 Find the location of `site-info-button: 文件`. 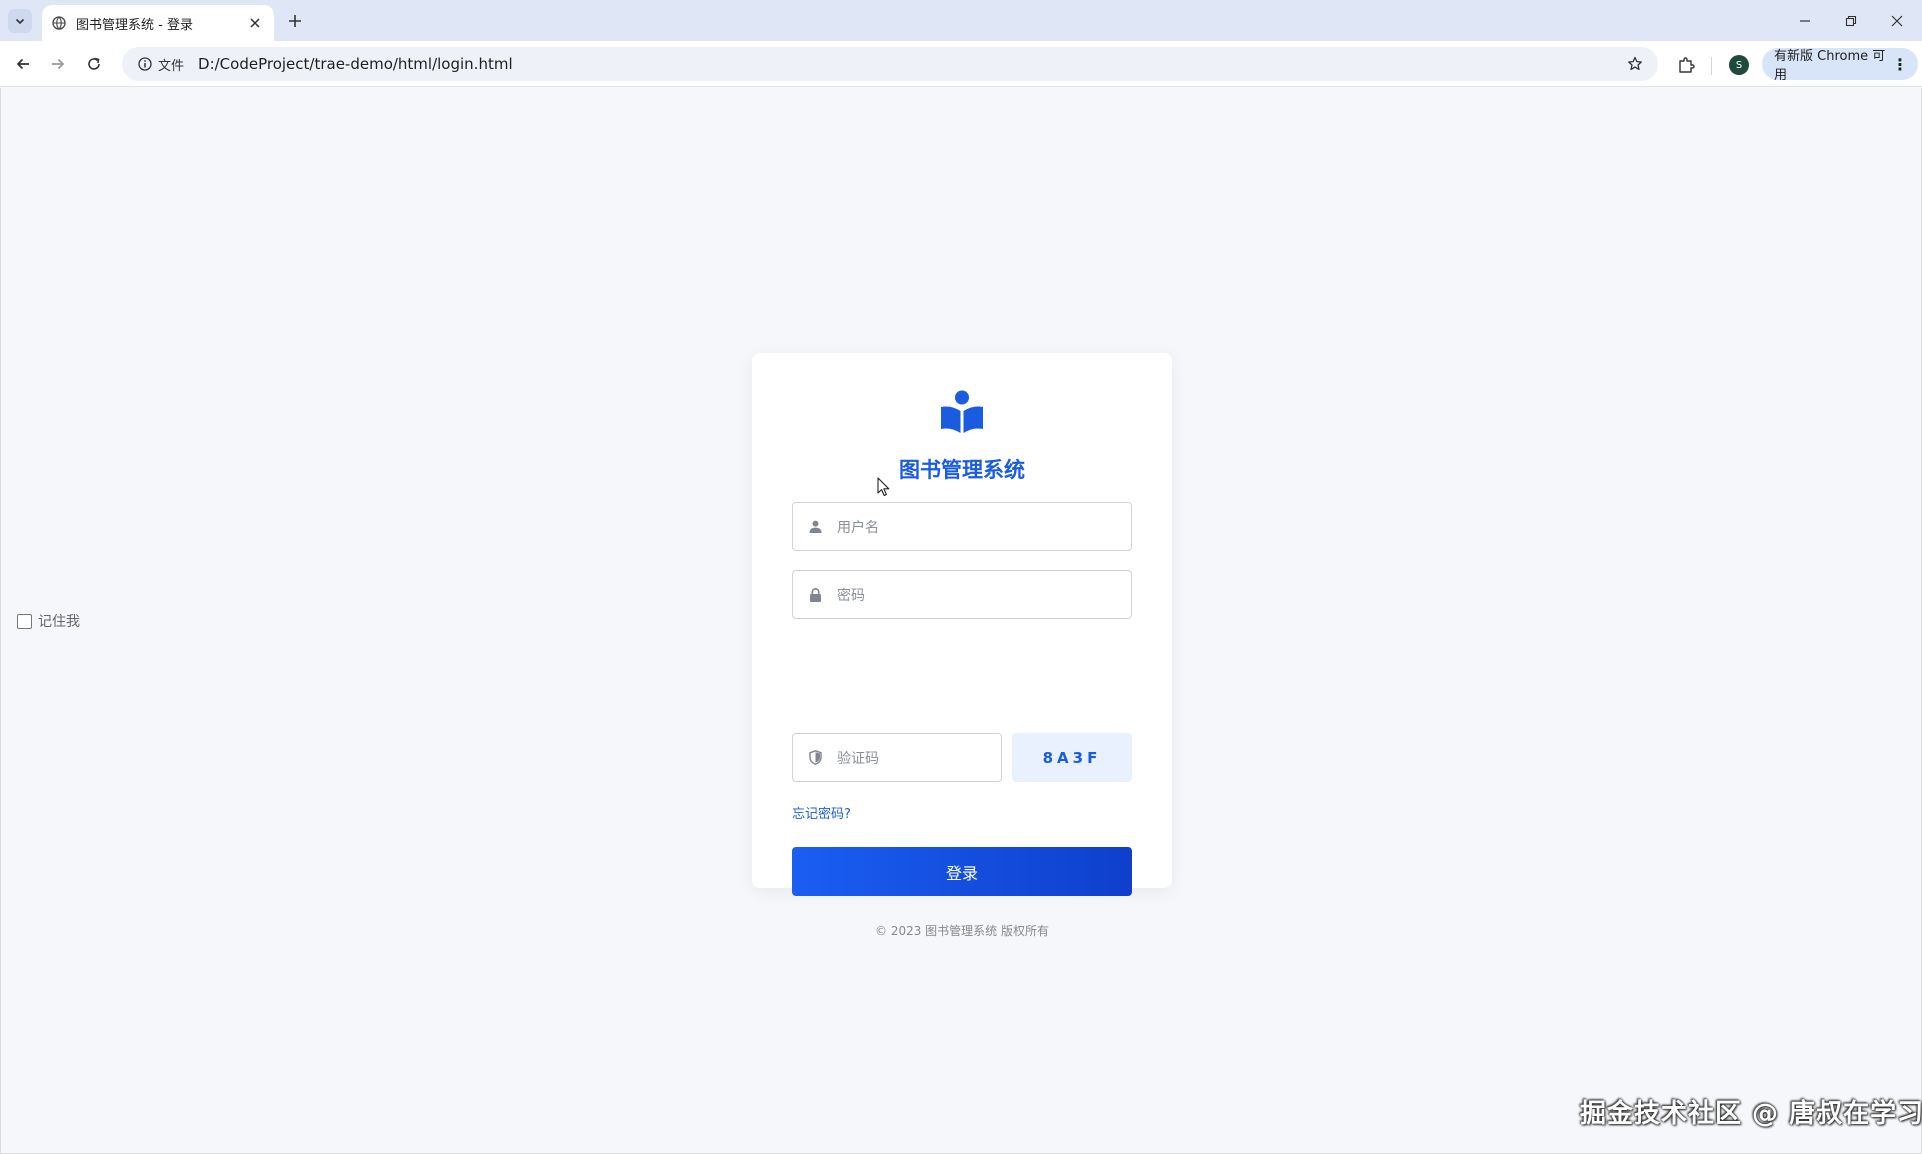

site-info-button: 文件 is located at coordinates (161, 64).